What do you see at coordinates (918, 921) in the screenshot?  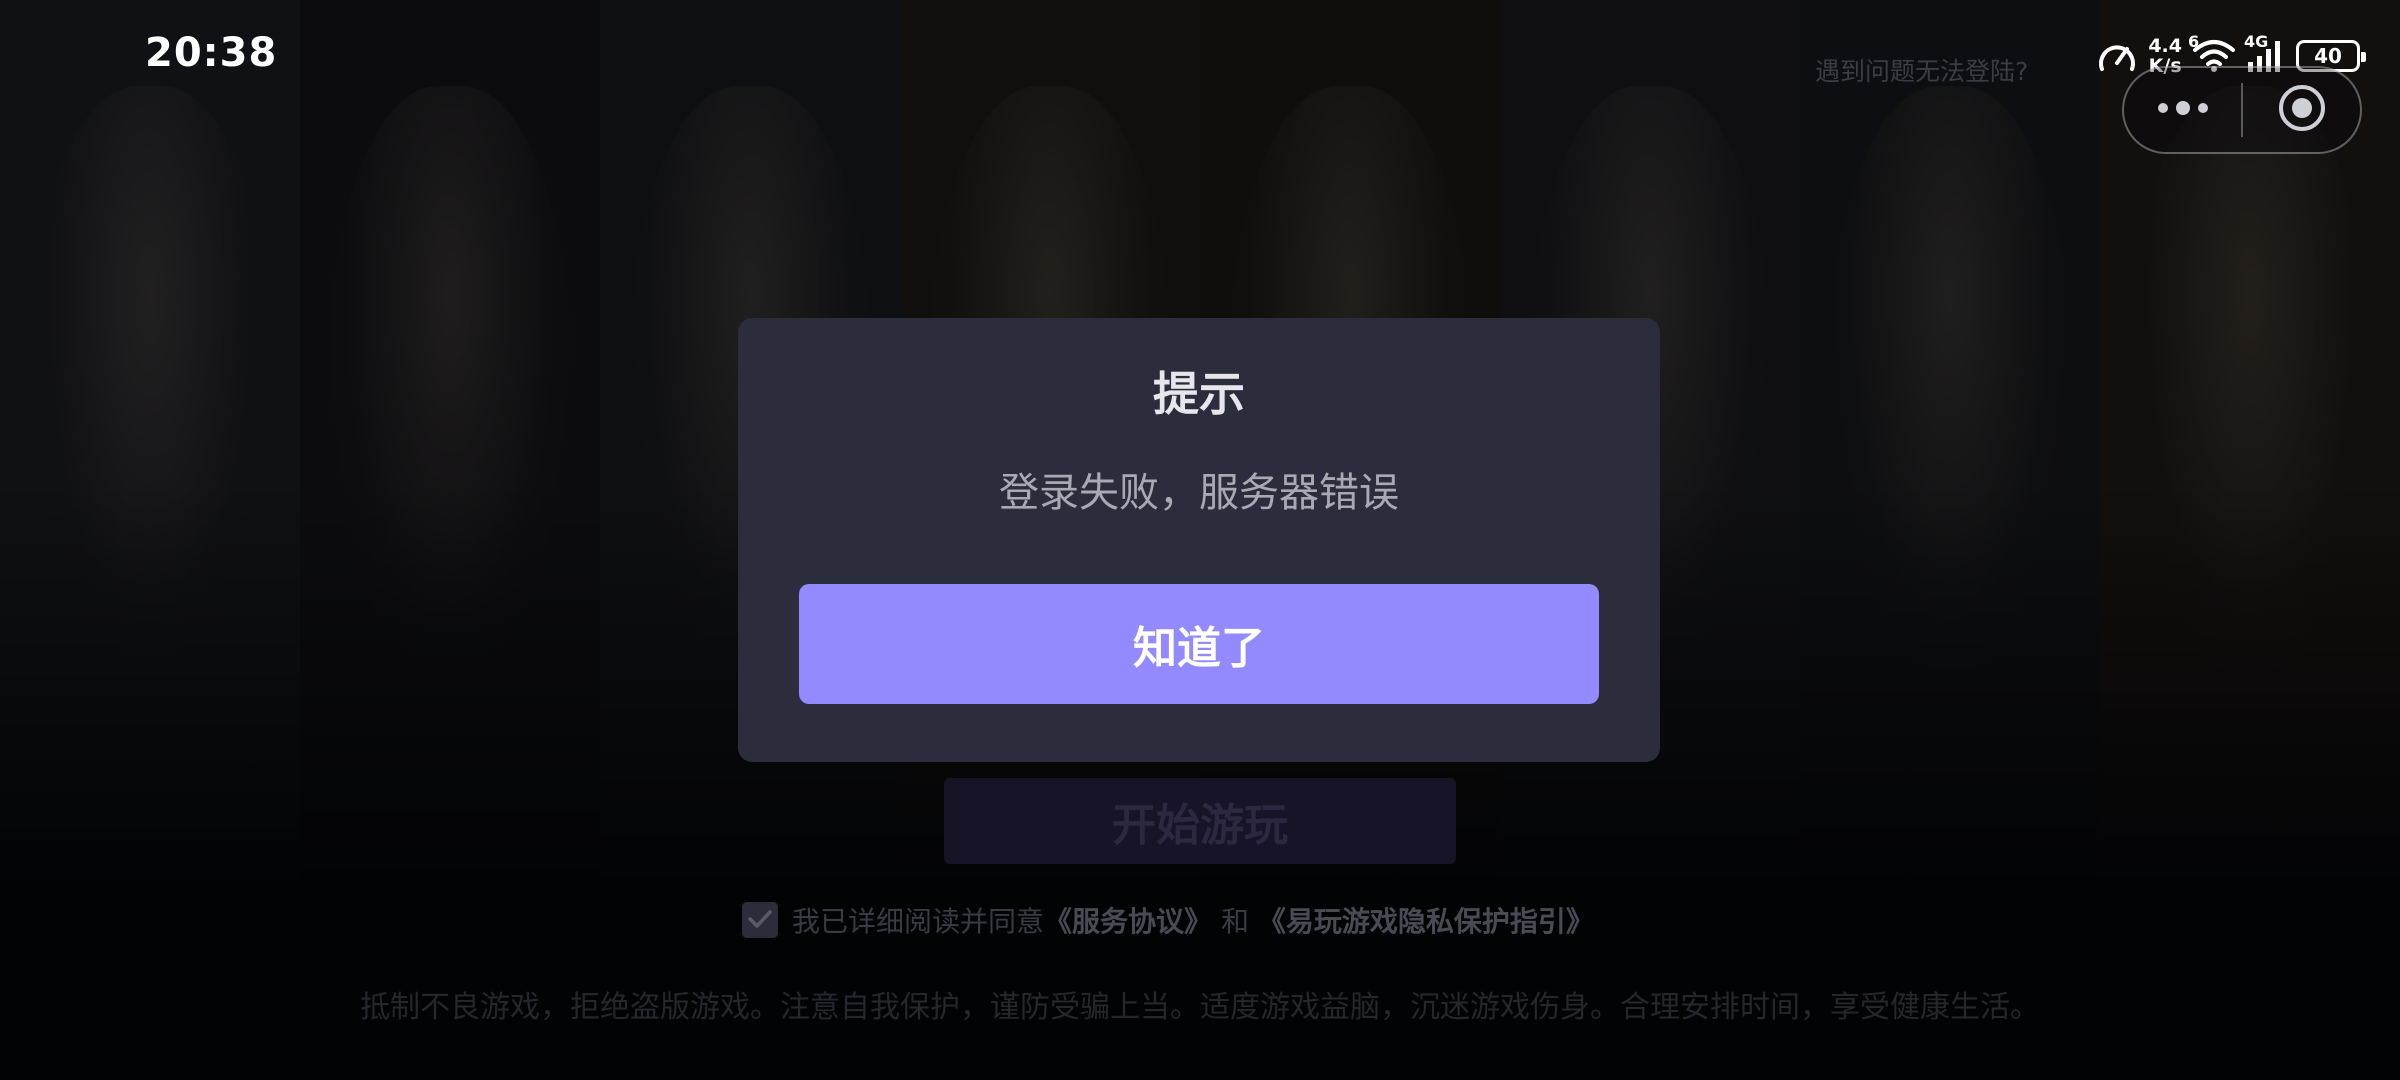 I see `agreement-prefix: 我已详细阅读并同意` at bounding box center [918, 921].